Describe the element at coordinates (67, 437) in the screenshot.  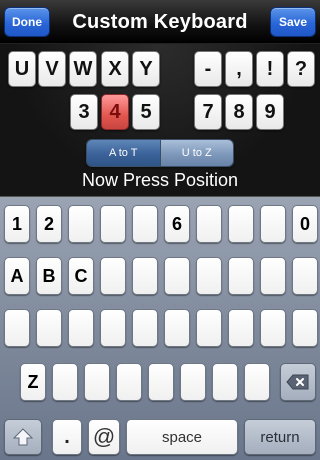
I see `period-key: .` at that location.